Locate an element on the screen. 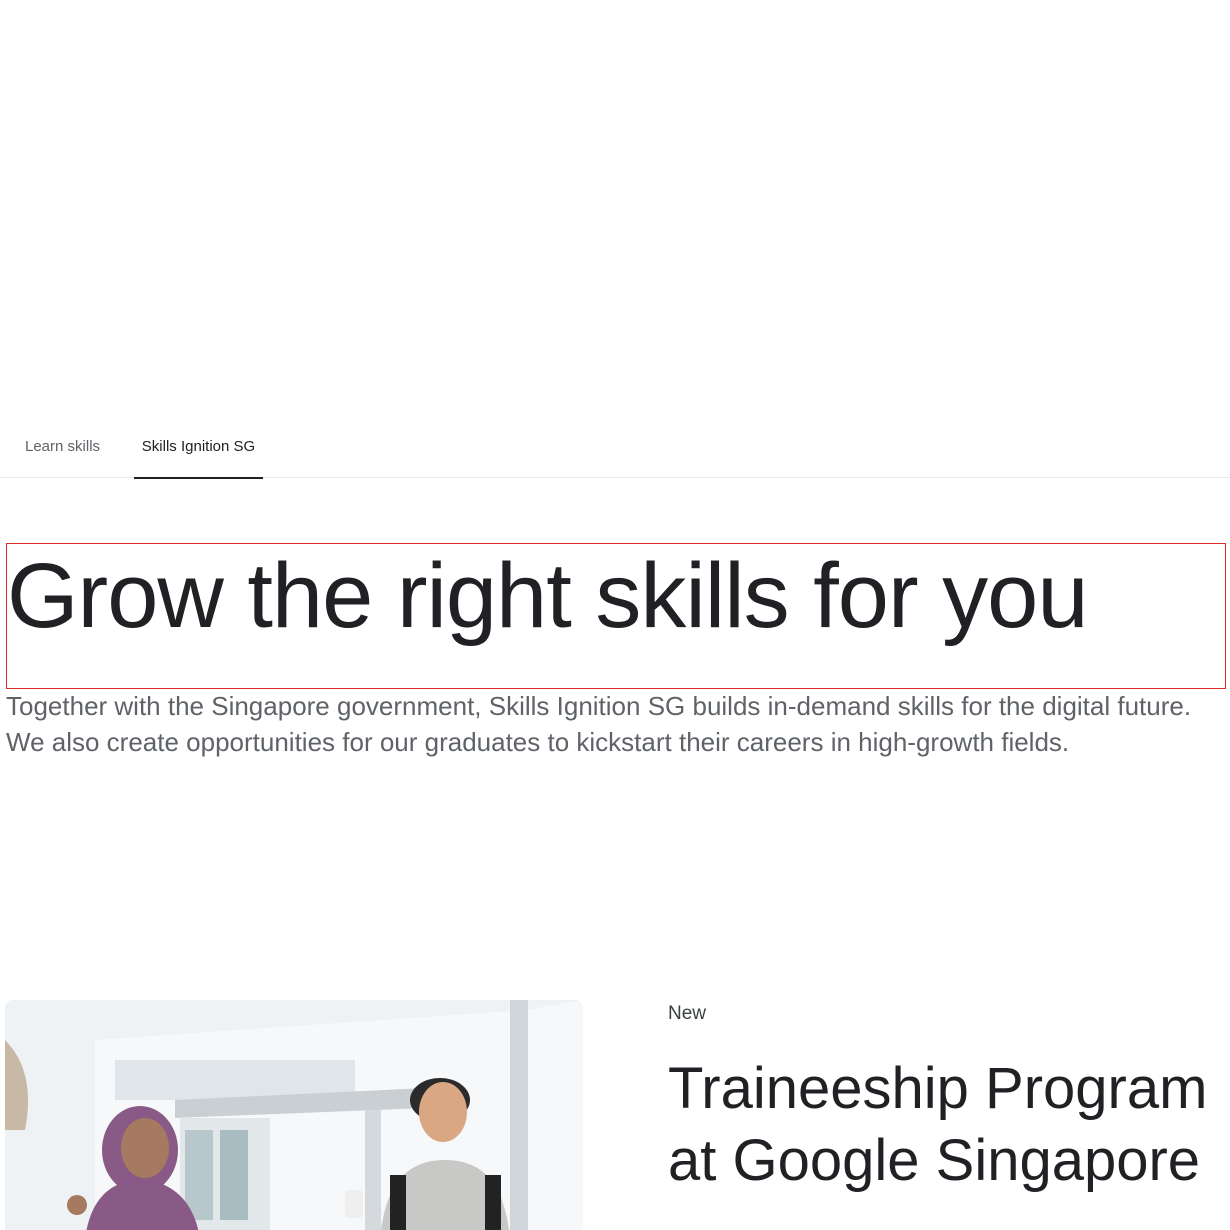 The image size is (1230, 1230). new-badge: New is located at coordinates (687, 1013).